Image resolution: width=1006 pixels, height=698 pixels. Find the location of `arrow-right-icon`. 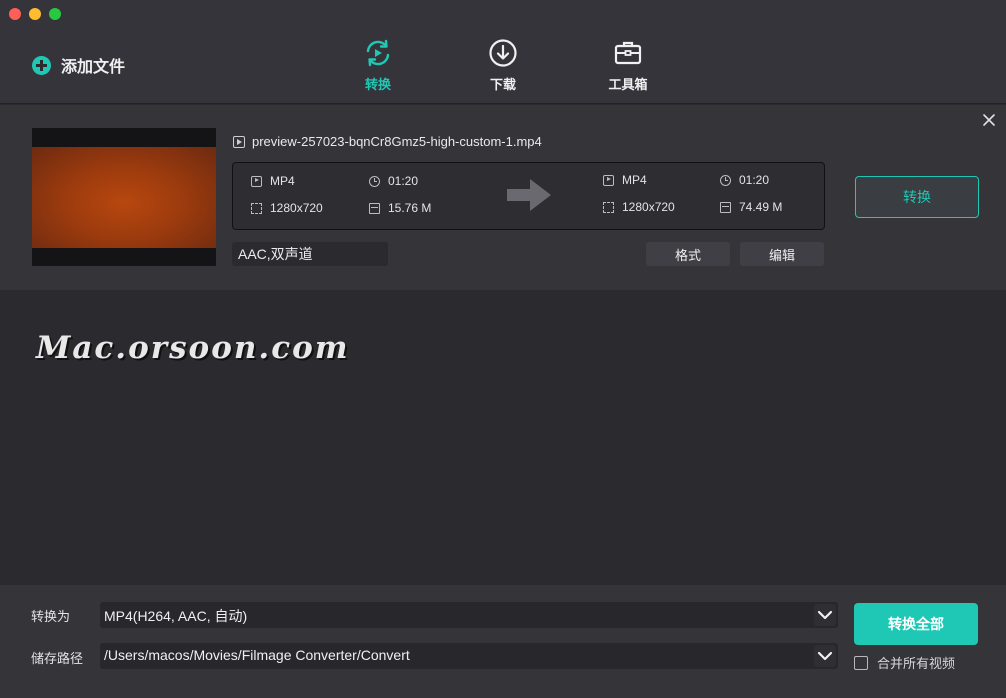

arrow-right-icon is located at coordinates (529, 195).